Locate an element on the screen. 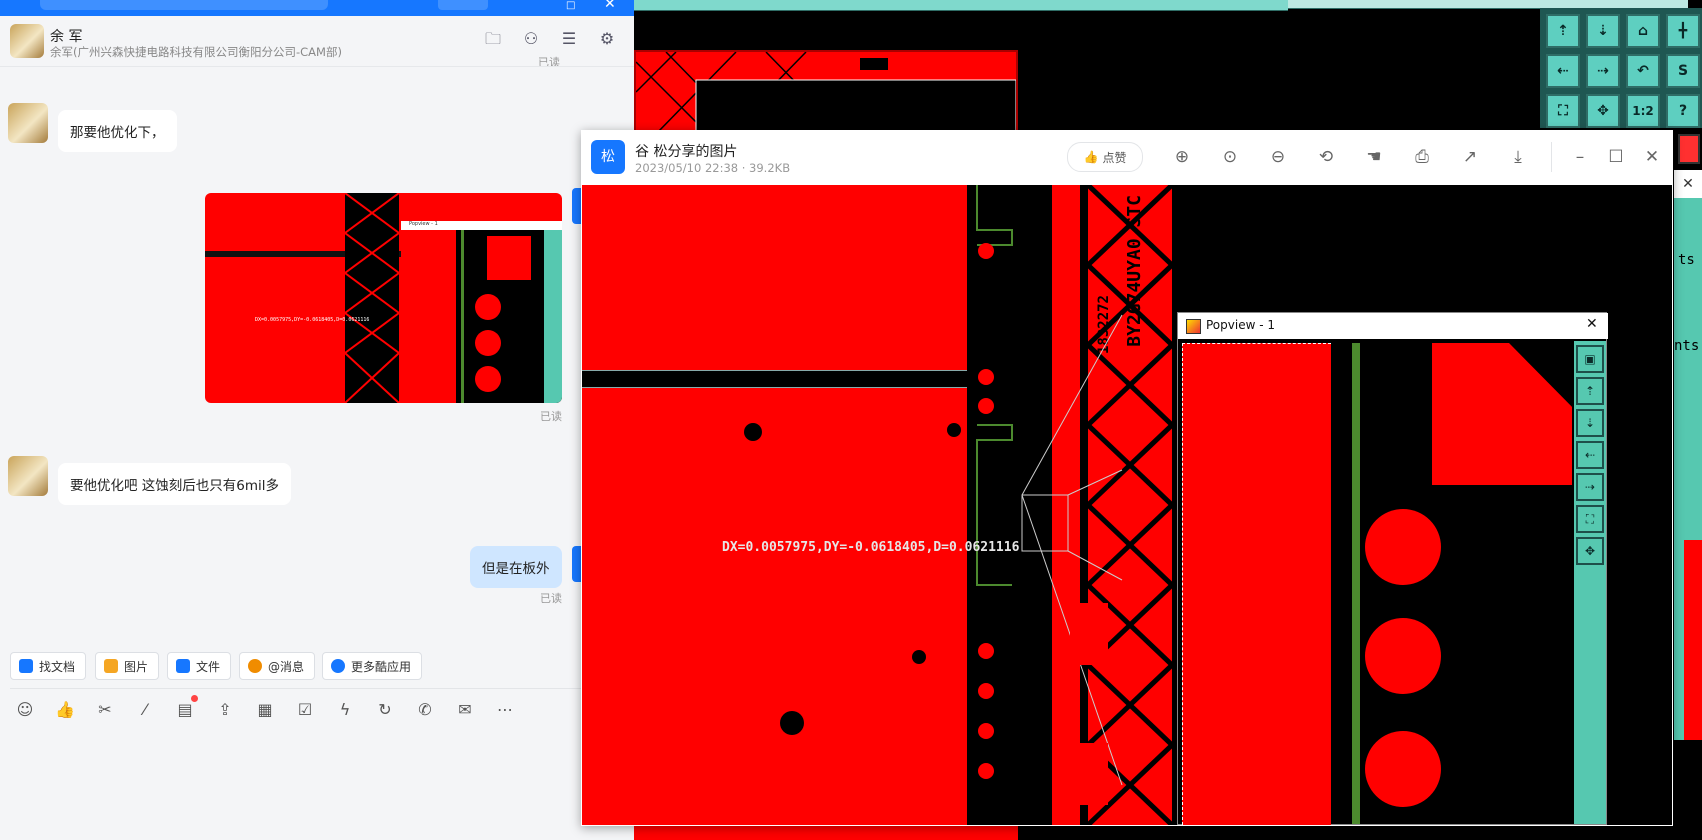 The width and height of the screenshot is (1702, 840). cam-tool-scale-button: 1:2 is located at coordinates (1643, 111).